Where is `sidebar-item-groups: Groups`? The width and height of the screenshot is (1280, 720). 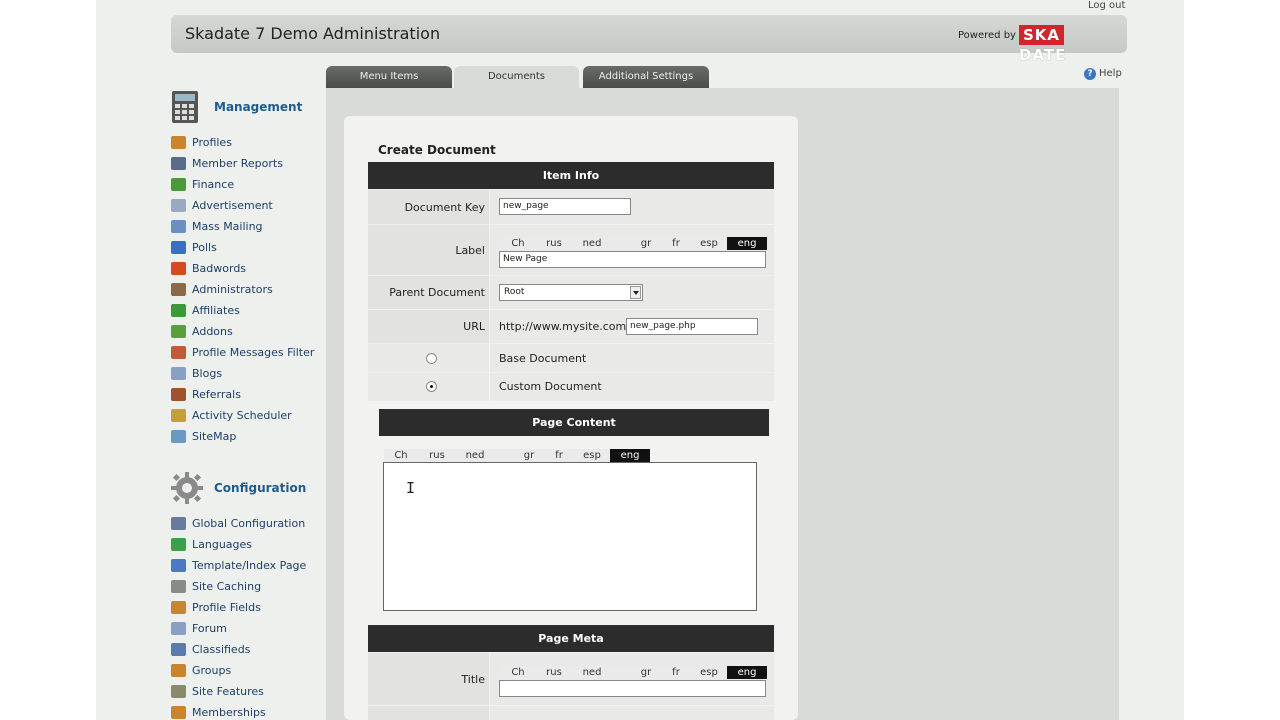 sidebar-item-groups: Groups is located at coordinates (201, 670).